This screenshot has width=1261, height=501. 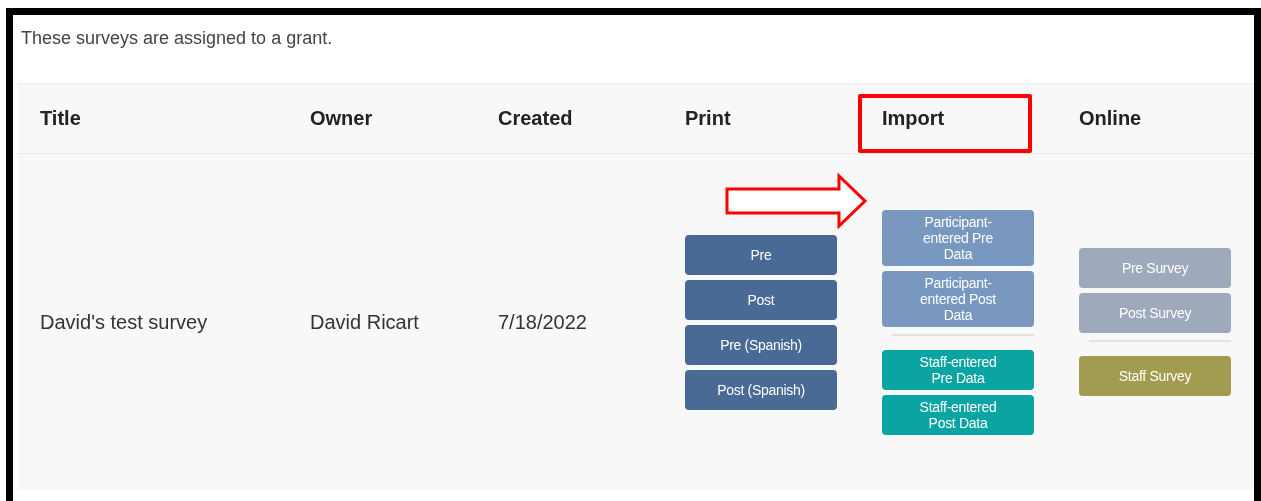 What do you see at coordinates (1155, 376) in the screenshot?
I see `survey-button: Staff Survey` at bounding box center [1155, 376].